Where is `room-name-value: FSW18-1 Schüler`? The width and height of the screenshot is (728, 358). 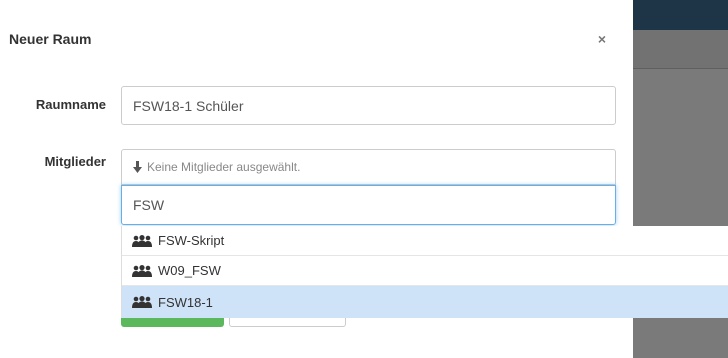 room-name-value: FSW18-1 Schüler is located at coordinates (188, 105).